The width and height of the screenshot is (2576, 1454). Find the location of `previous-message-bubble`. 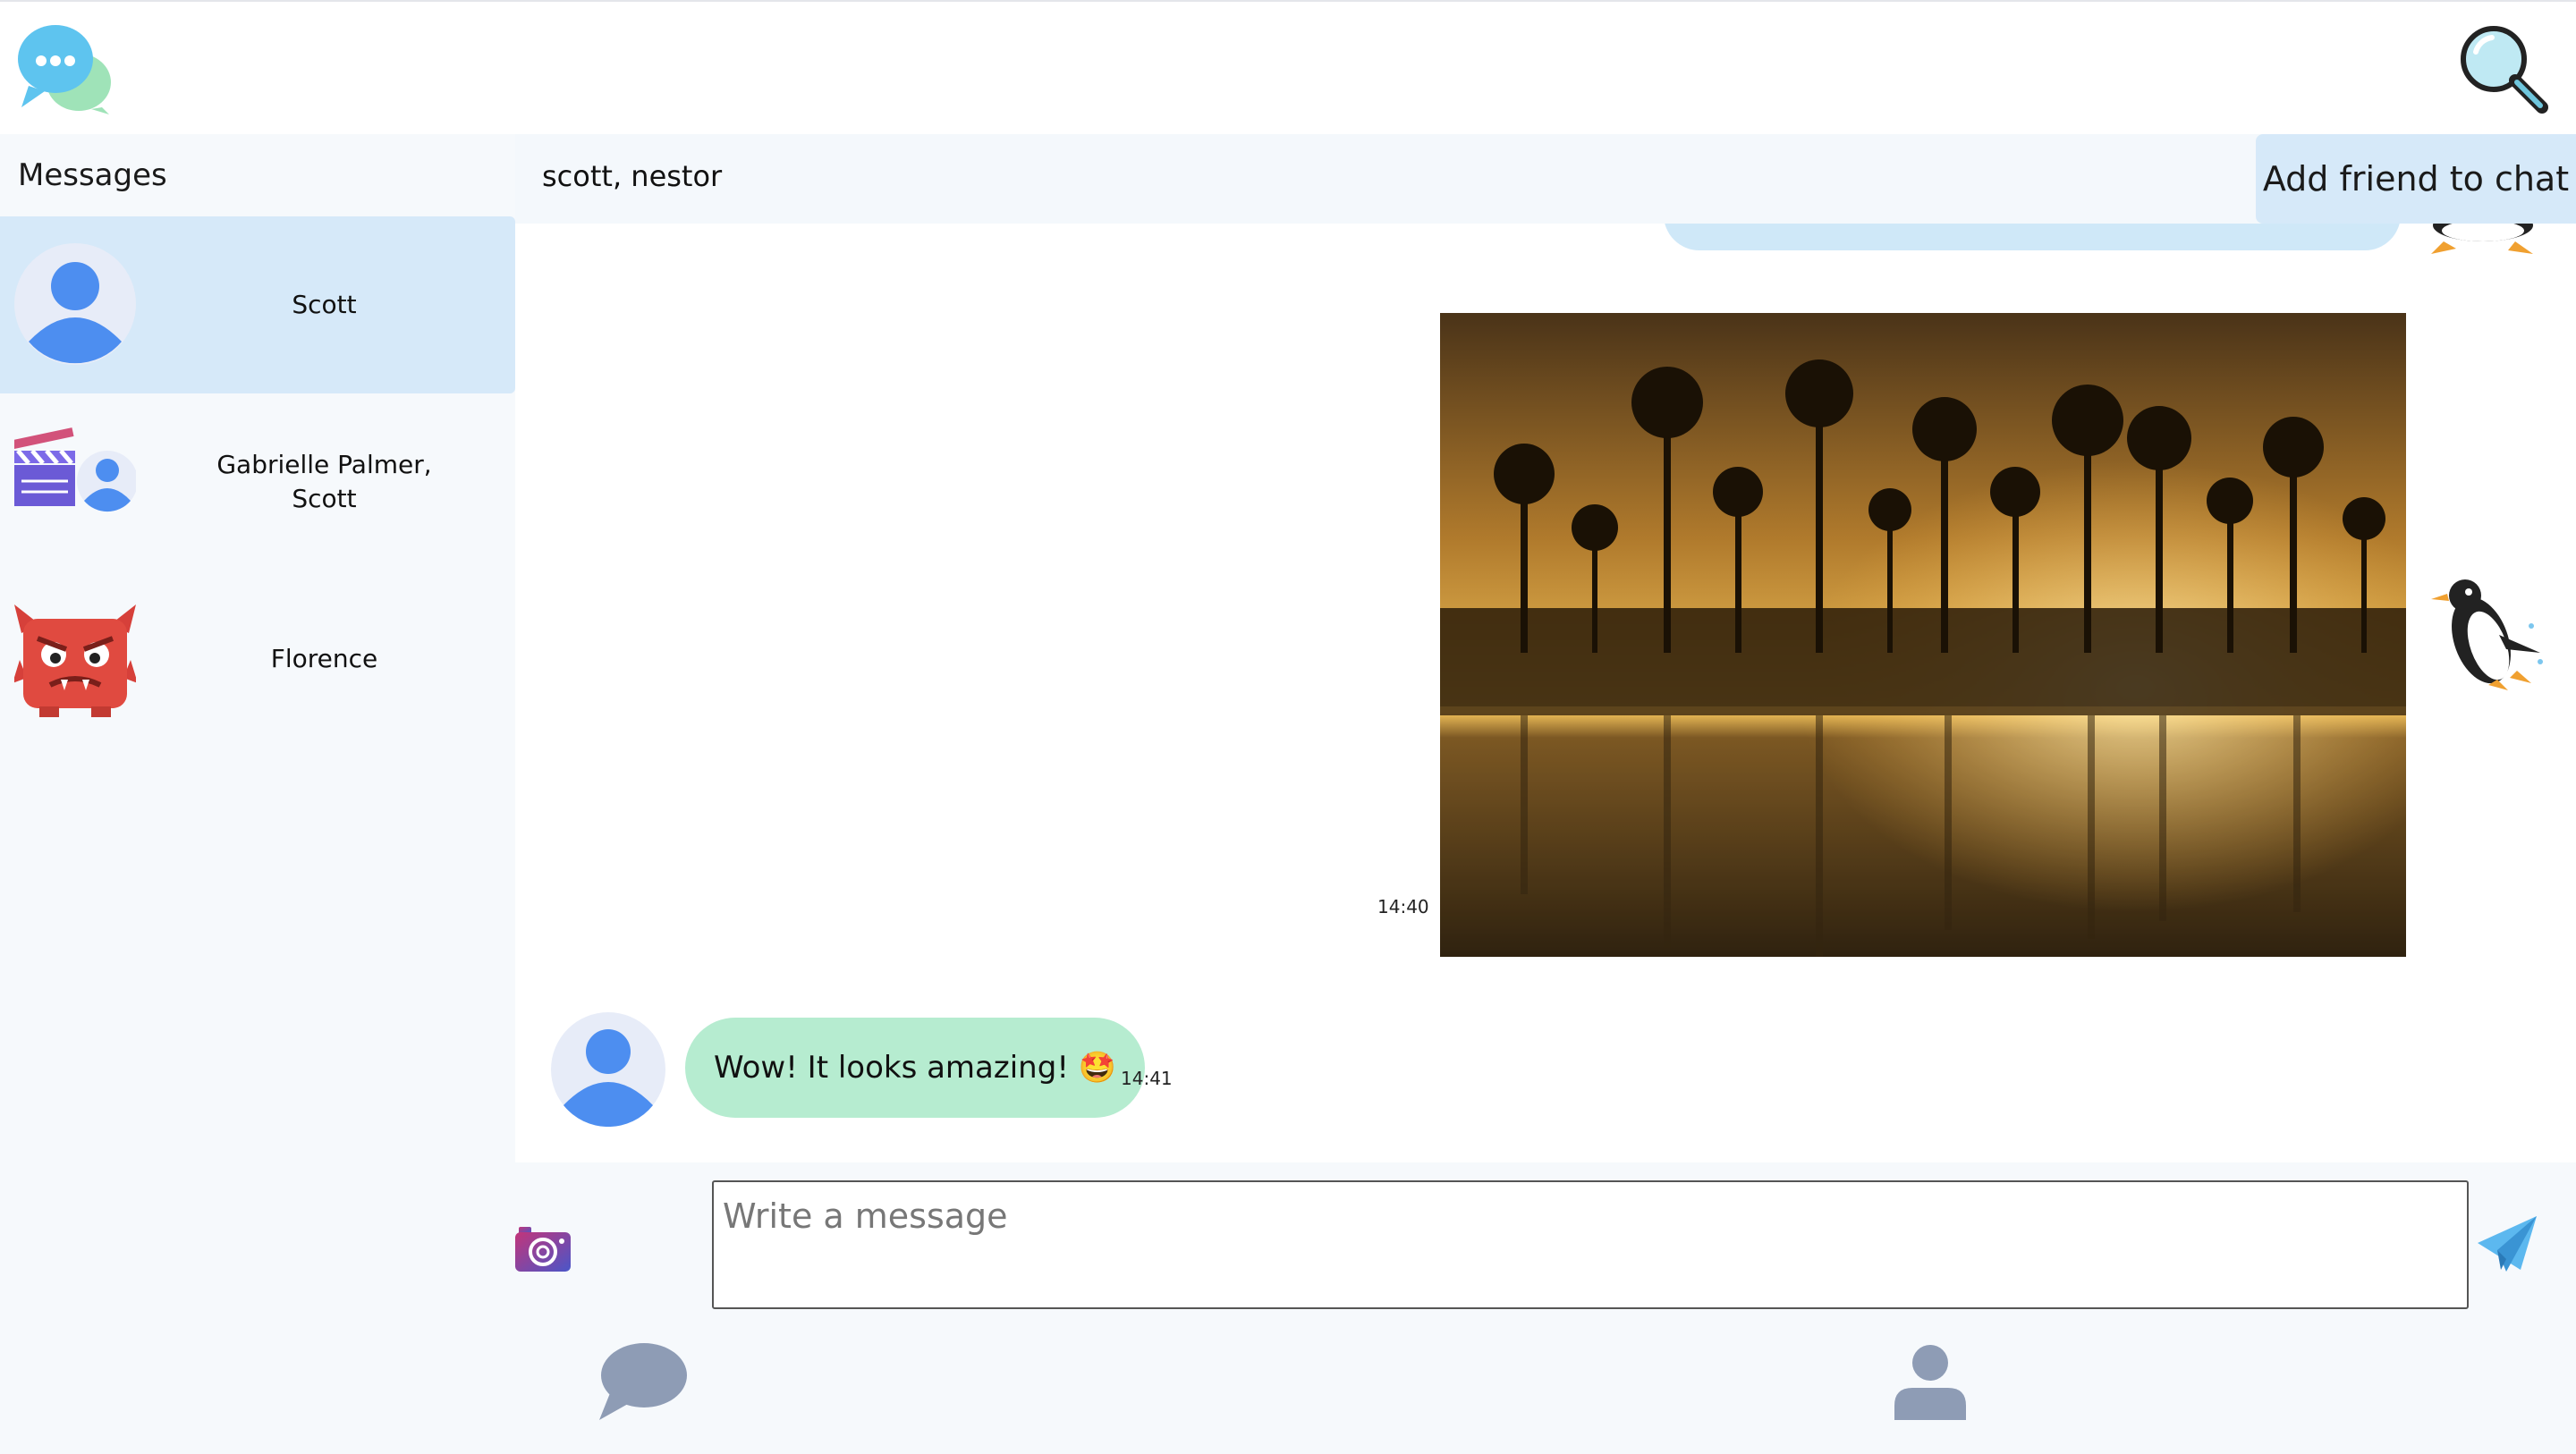

previous-message-bubble is located at coordinates (2032, 237).